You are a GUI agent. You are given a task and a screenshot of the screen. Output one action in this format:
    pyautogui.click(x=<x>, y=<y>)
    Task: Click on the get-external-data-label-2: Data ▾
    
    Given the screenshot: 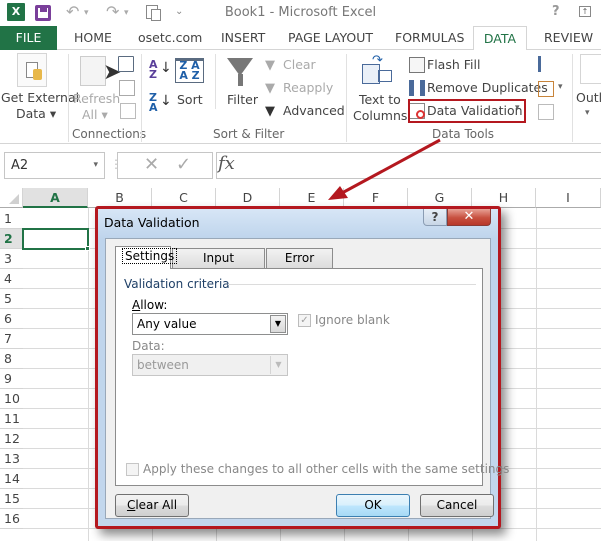 What is the action you would take?
    pyautogui.click(x=36, y=113)
    